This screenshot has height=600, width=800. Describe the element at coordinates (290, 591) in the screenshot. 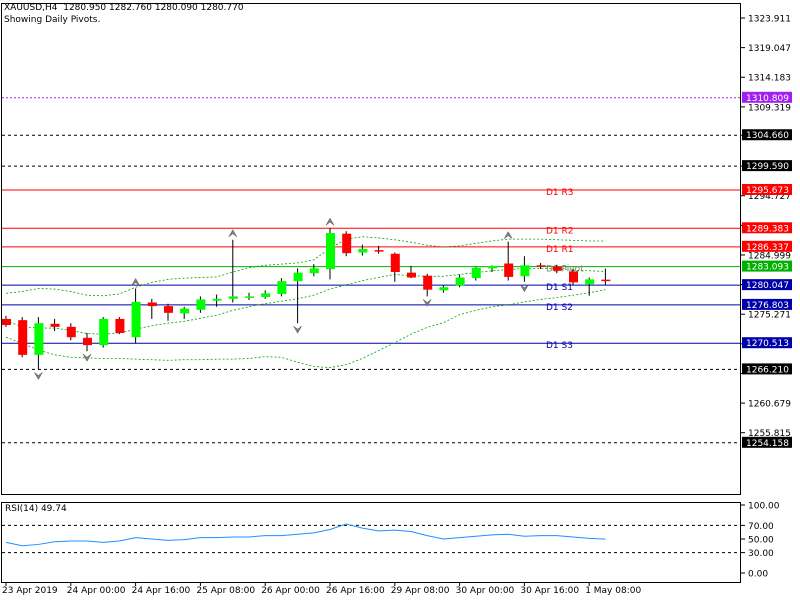

I see `time-label: 26 Apr 00:00` at that location.